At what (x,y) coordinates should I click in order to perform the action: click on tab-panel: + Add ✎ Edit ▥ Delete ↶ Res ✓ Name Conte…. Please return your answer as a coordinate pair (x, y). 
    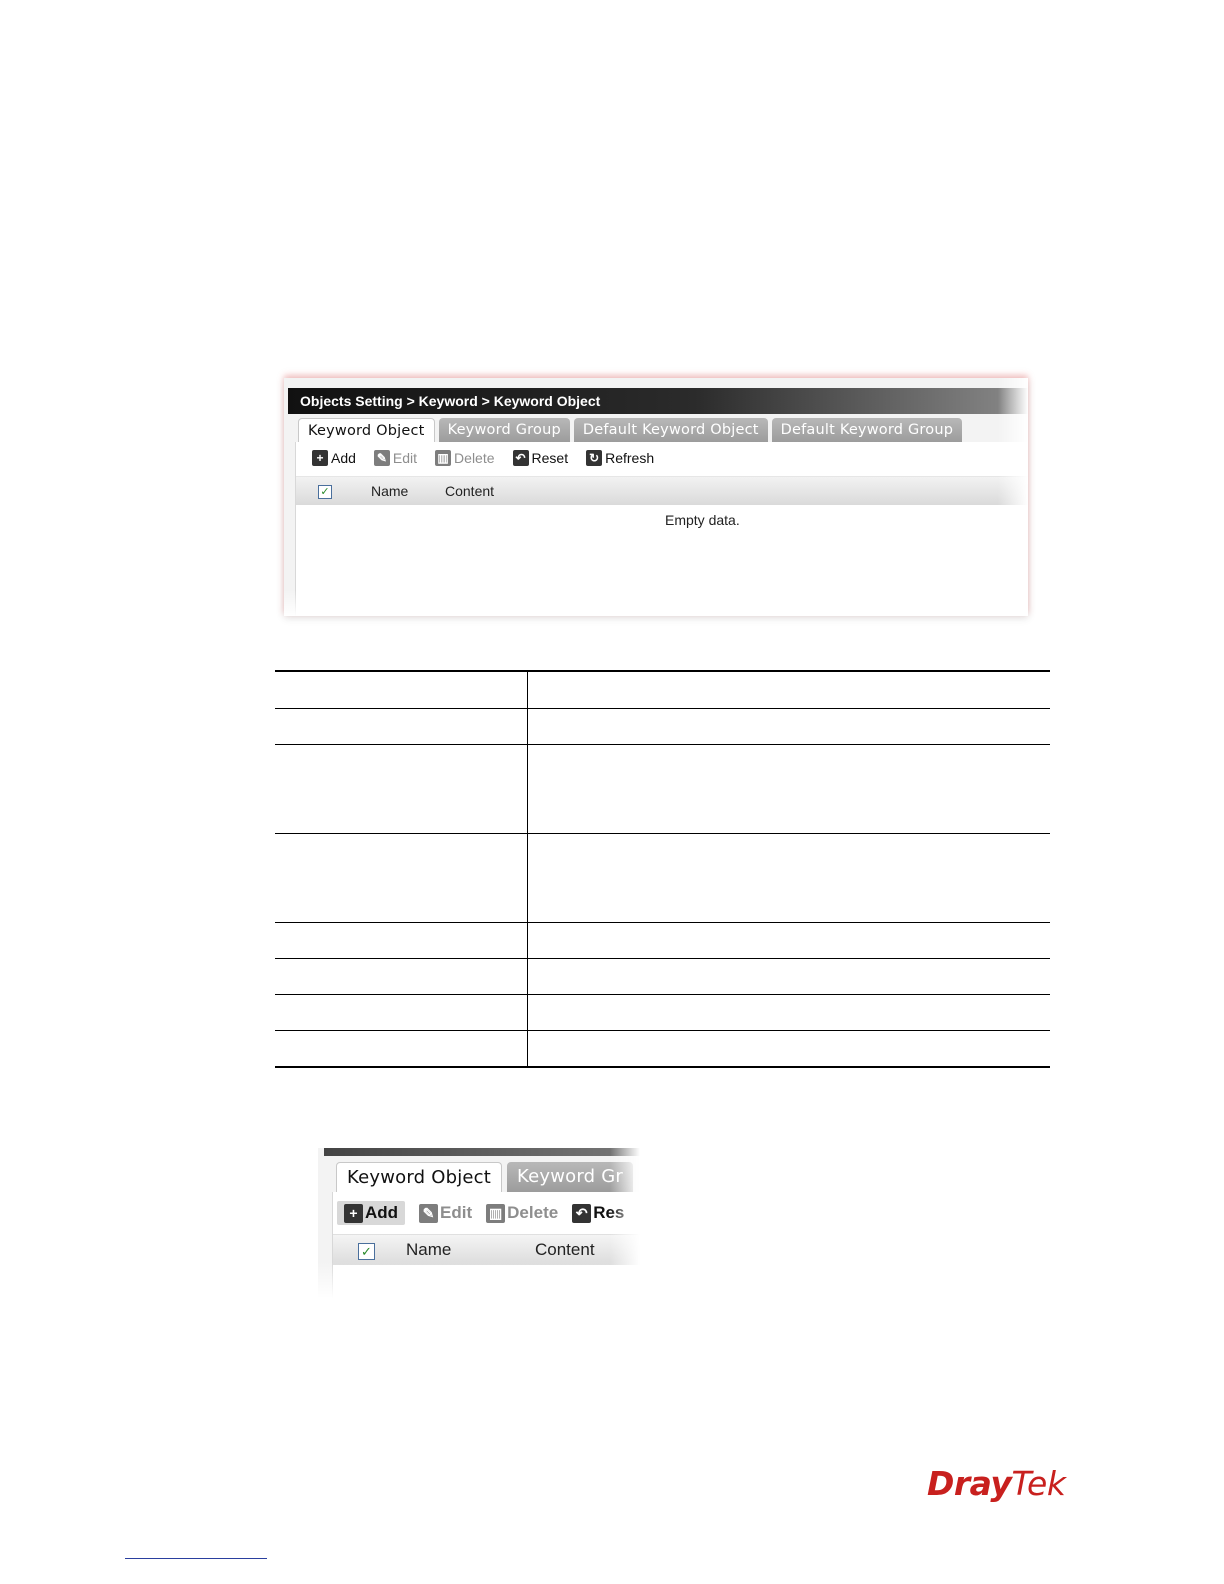
    Looking at the image, I should click on (486, 1245).